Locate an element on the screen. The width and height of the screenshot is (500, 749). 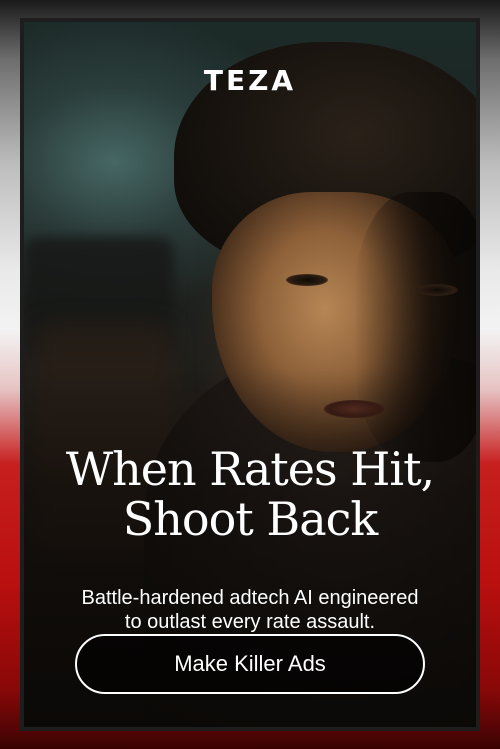
subcopy-line-2: to outlast every rate assault. is located at coordinates (250, 622).